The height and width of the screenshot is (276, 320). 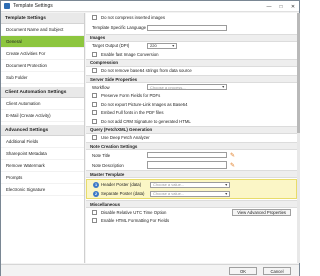 What do you see at coordinates (96, 184) in the screenshot?
I see `step-badge-1: 1` at bounding box center [96, 184].